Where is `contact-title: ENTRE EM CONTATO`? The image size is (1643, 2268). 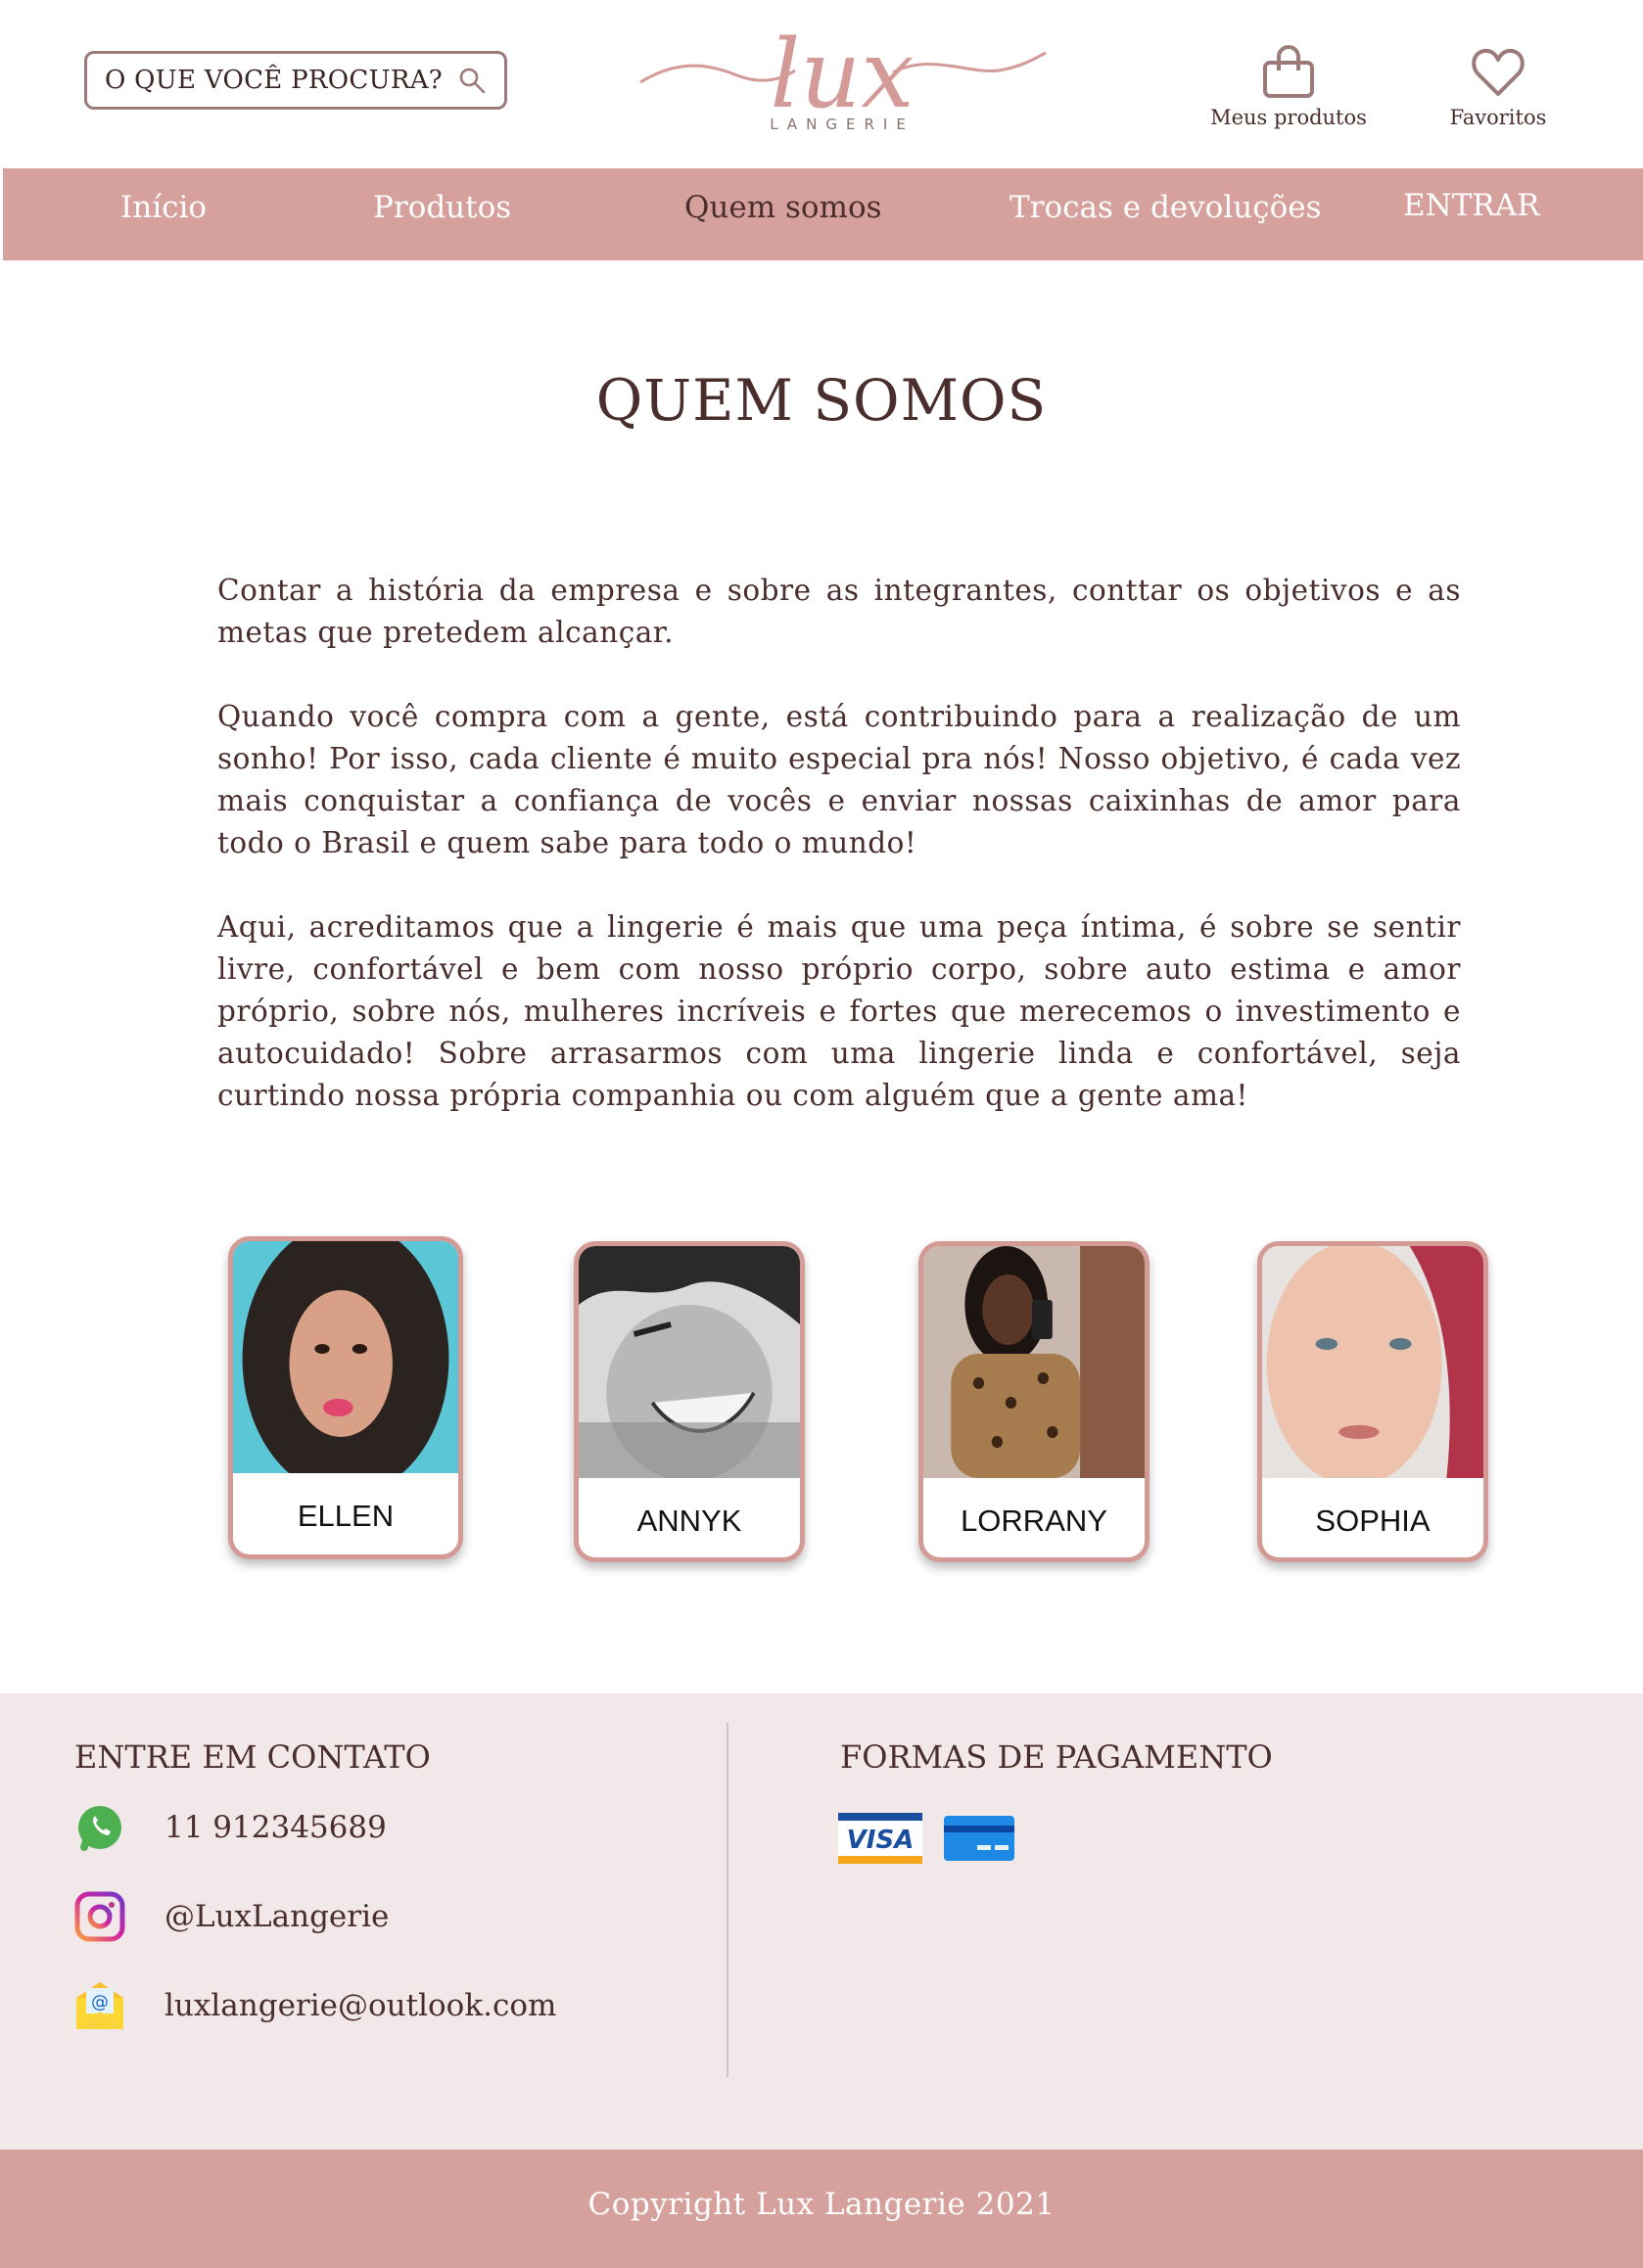 contact-title: ENTRE EM CONTATO is located at coordinates (252, 1757).